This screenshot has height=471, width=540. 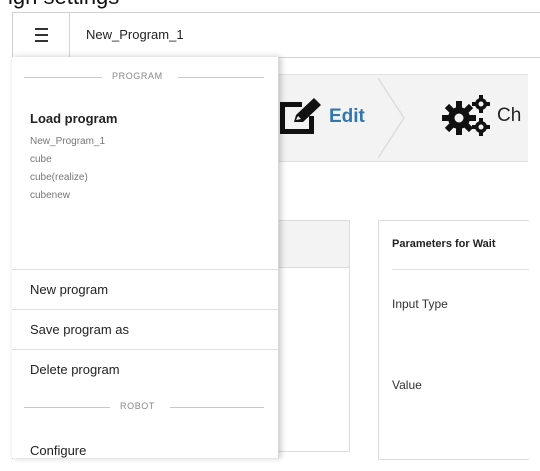 What do you see at coordinates (444, 244) in the screenshot?
I see `parameters-title: Parameters for Wait` at bounding box center [444, 244].